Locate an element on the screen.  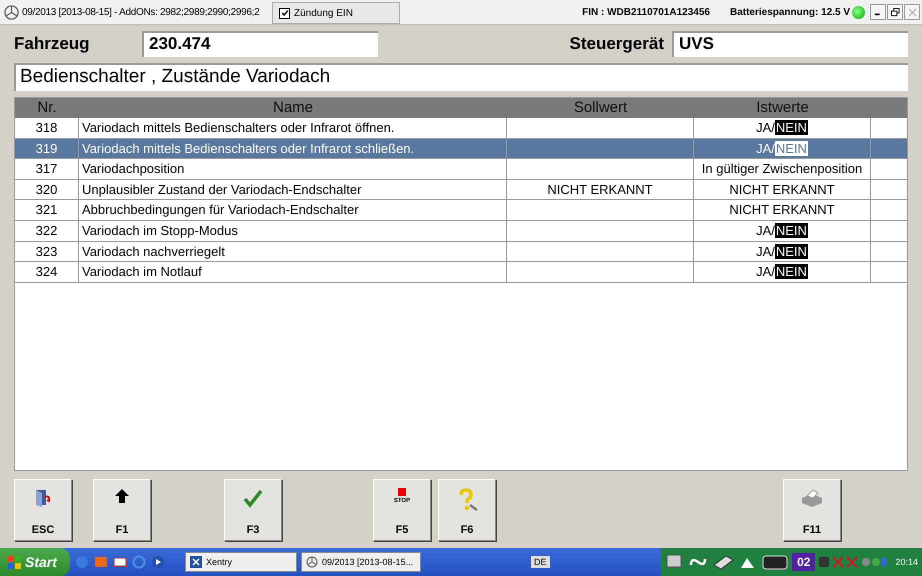
restore-button is located at coordinates (895, 12).